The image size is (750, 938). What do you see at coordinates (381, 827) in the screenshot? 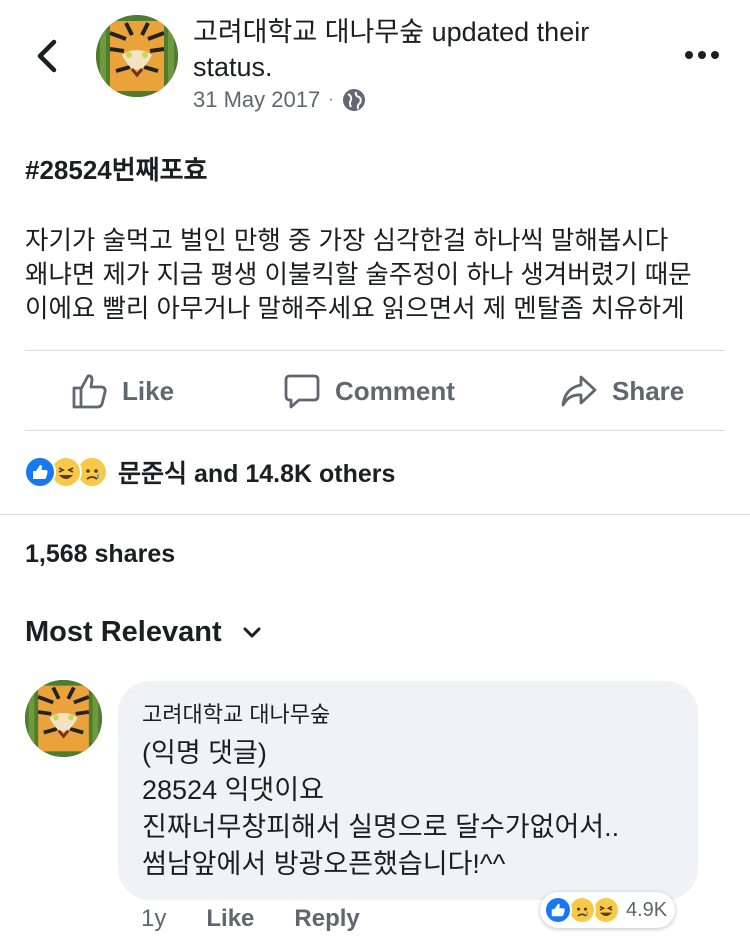
I see `comment-text-line: 진짜너무창피해서 실명으로 달수가없어서..` at bounding box center [381, 827].